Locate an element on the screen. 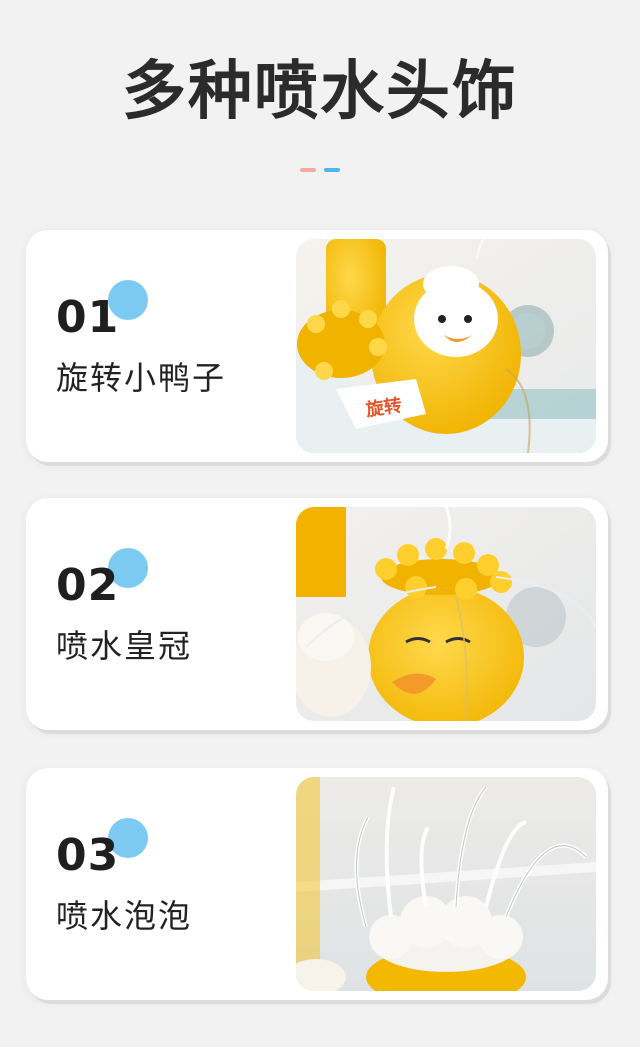  feature-number: 01 is located at coordinates (88, 317).